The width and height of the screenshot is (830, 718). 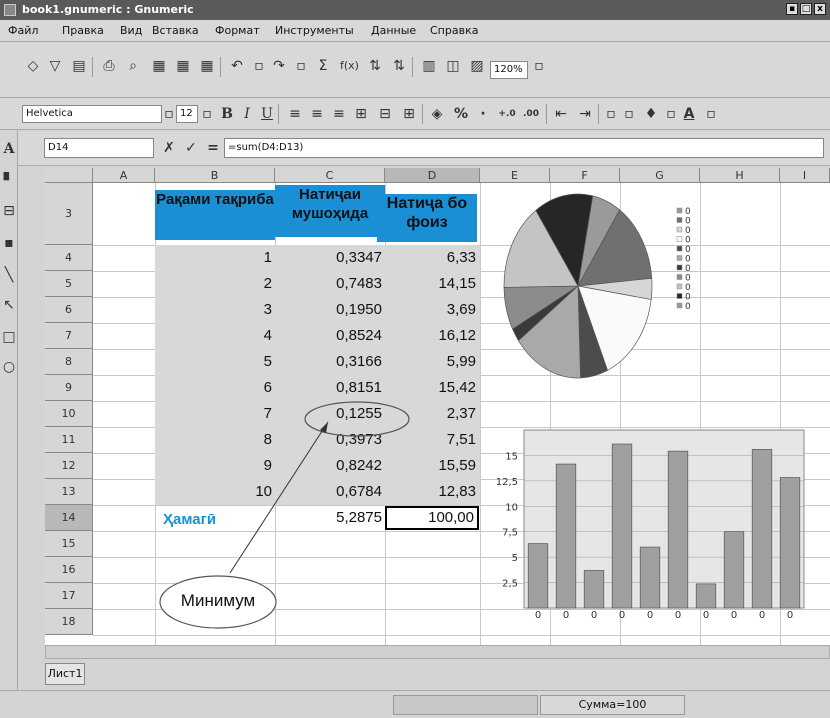 I want to click on line-tool-icon: ╲, so click(x=9, y=275).